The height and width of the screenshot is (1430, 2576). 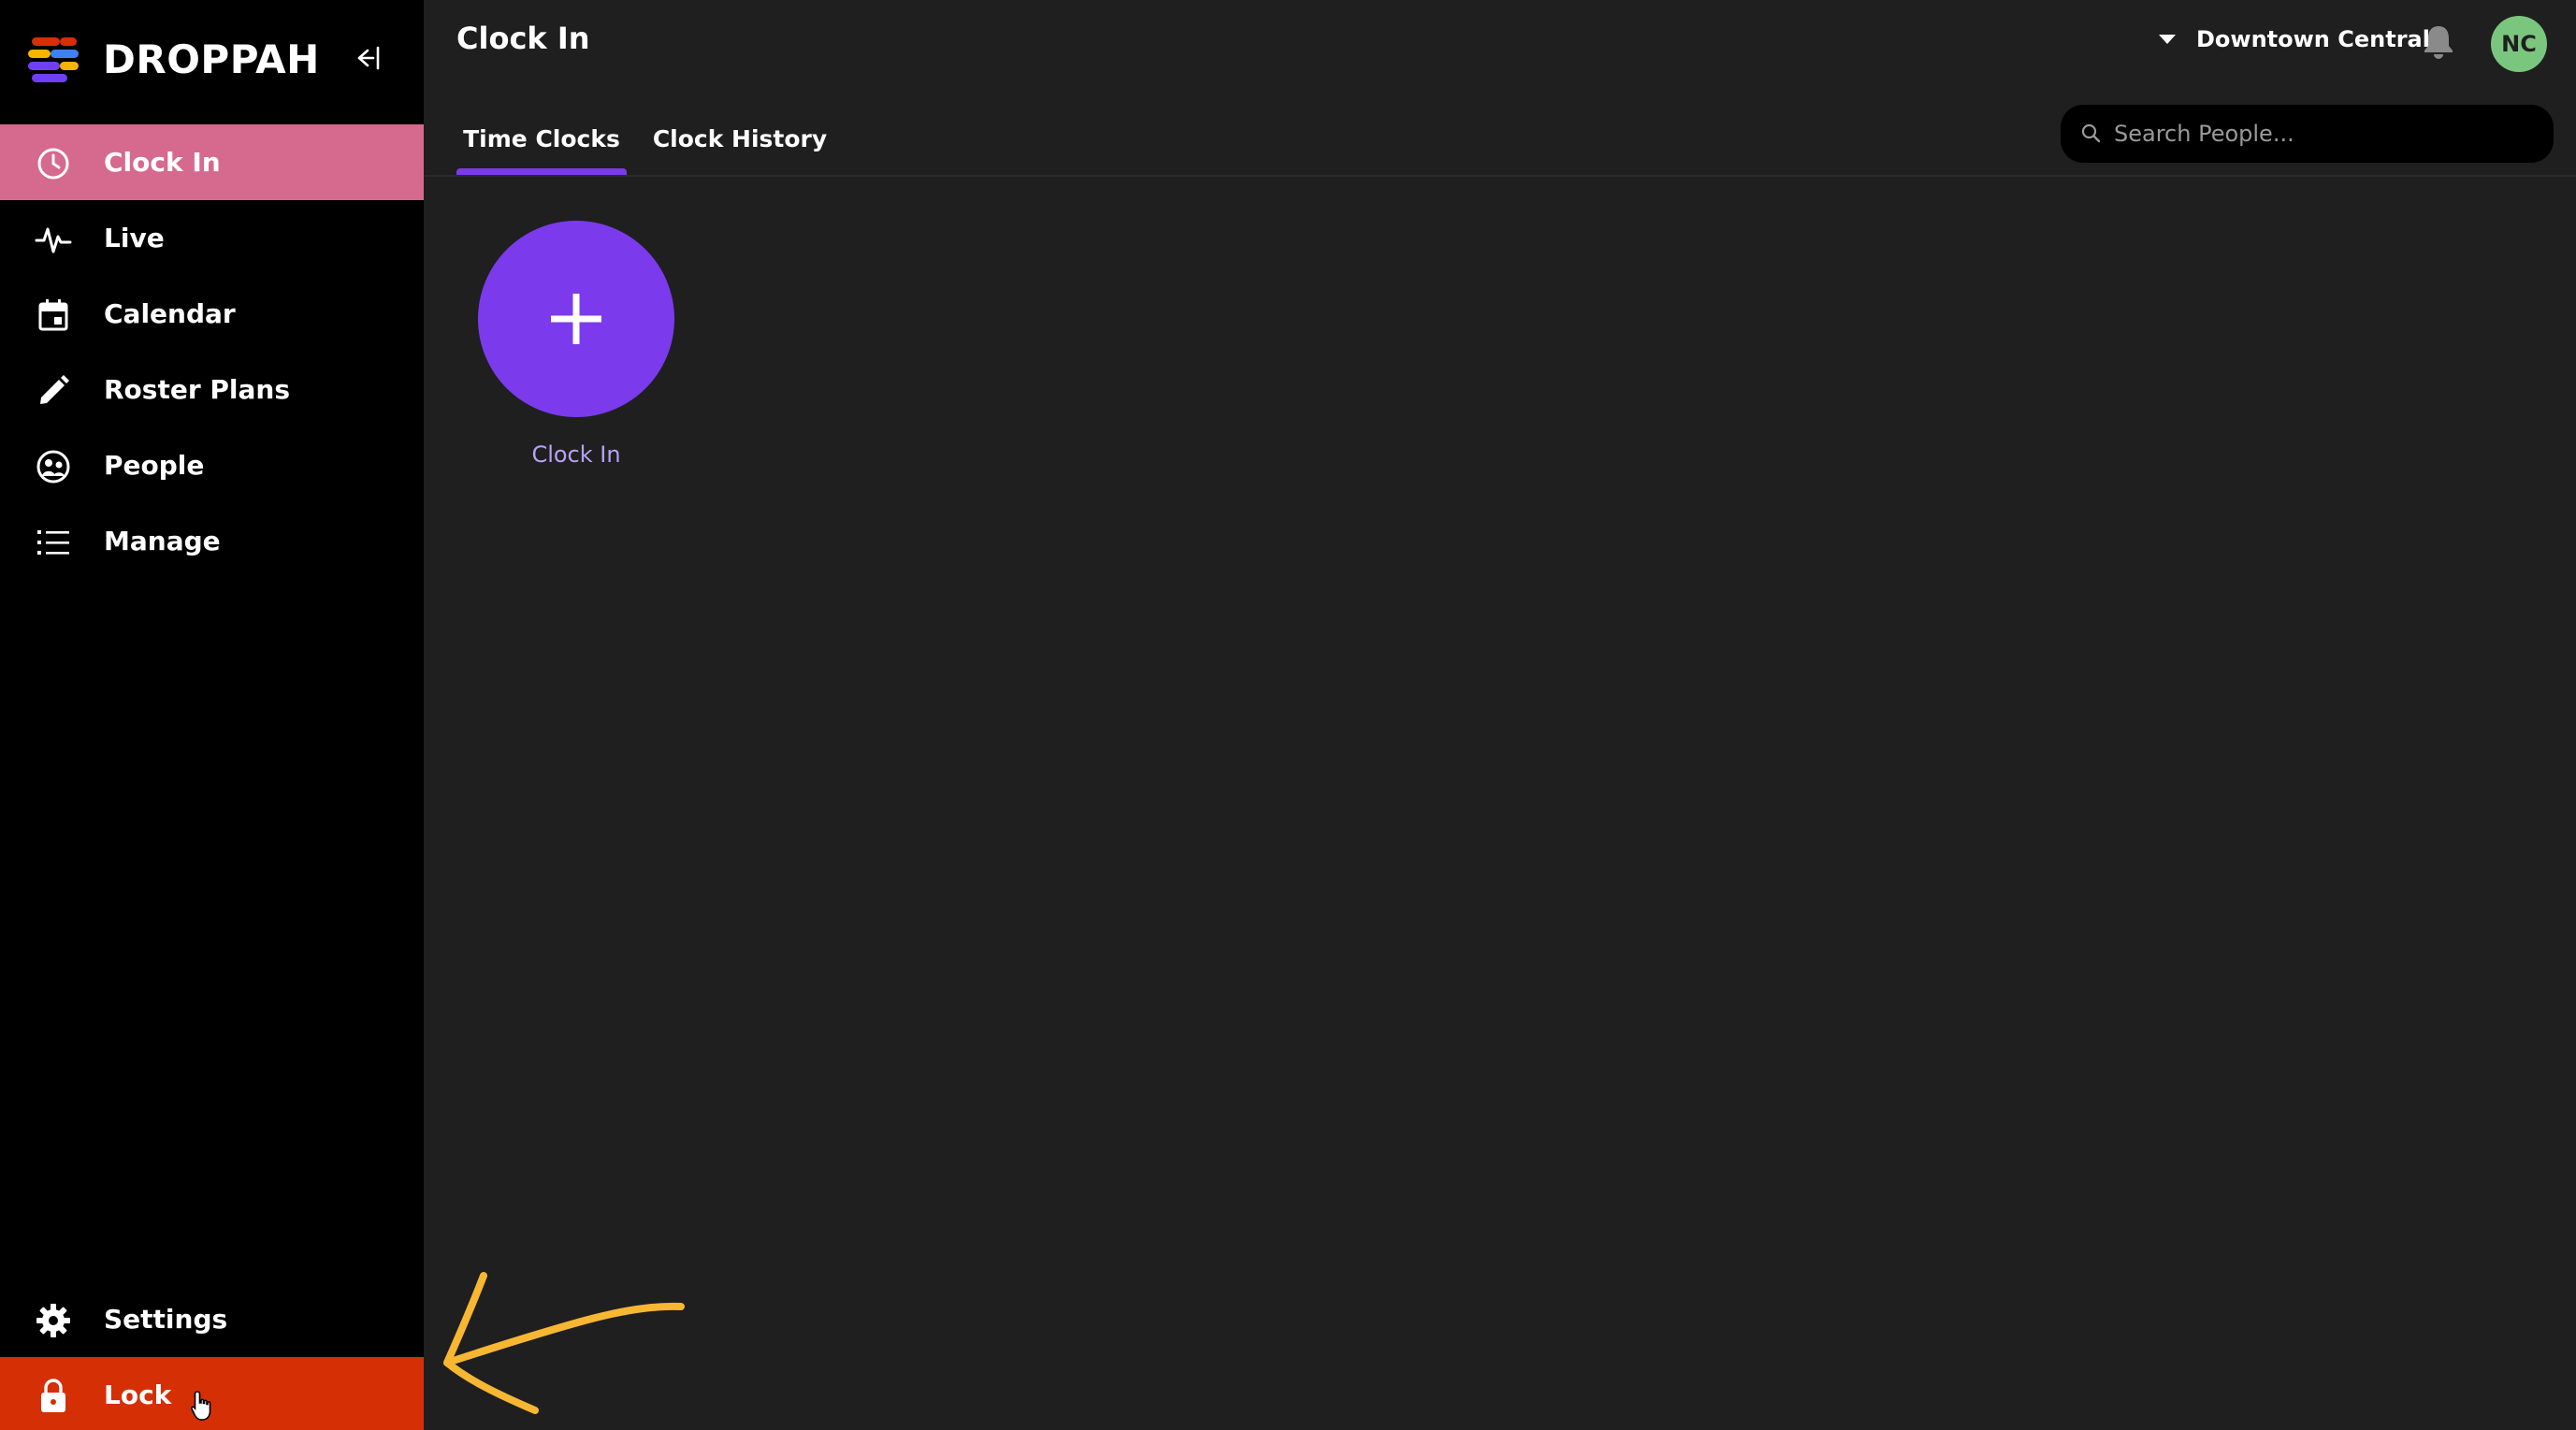 I want to click on search-input, so click(x=2327, y=134).